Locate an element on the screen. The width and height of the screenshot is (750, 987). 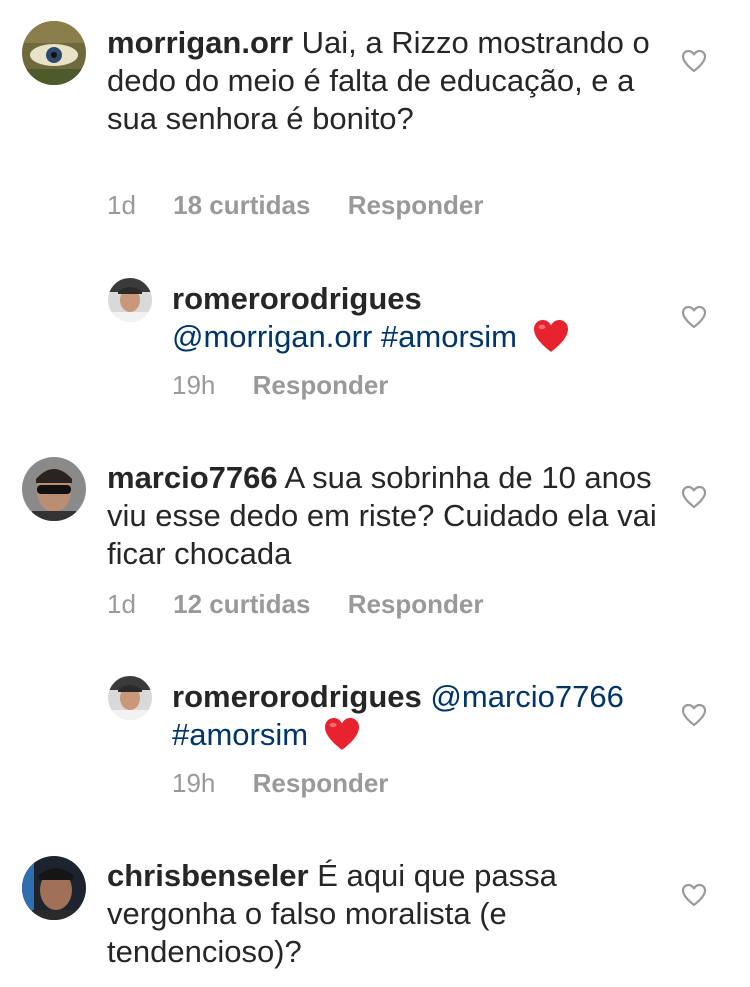
comment-meta: 1d 12 curtidas Responder is located at coordinates (295, 604).